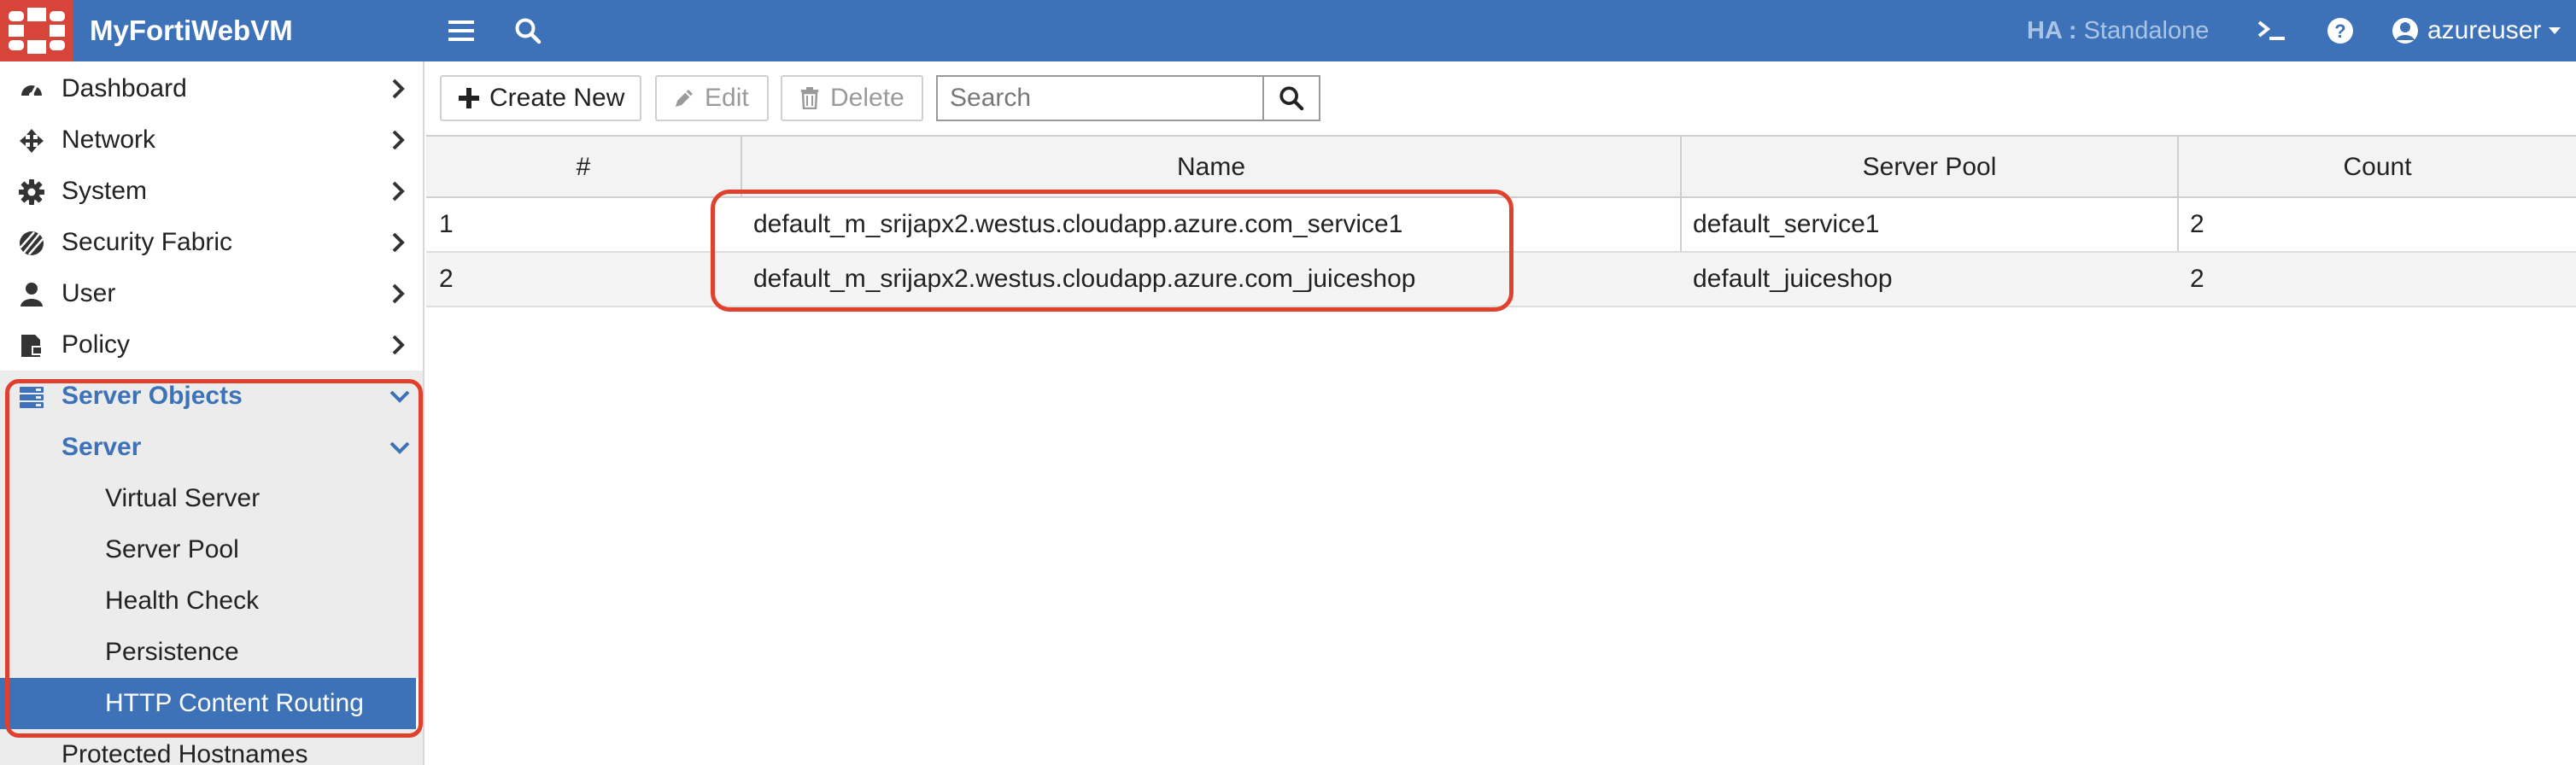  What do you see at coordinates (1100, 98) in the screenshot?
I see `search-input` at bounding box center [1100, 98].